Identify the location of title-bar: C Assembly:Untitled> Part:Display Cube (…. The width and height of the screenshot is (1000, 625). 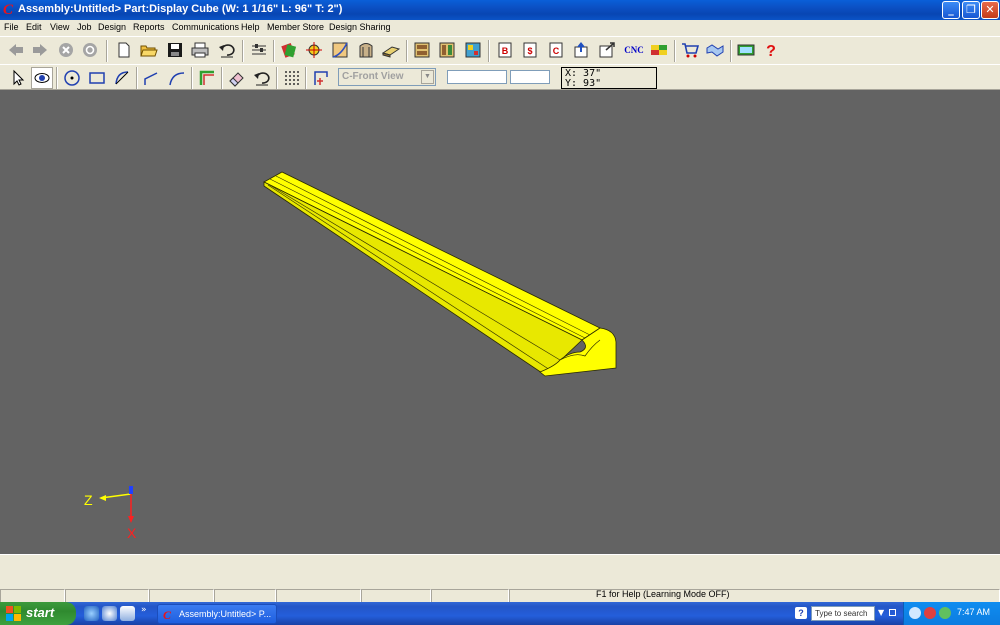
(500, 10).